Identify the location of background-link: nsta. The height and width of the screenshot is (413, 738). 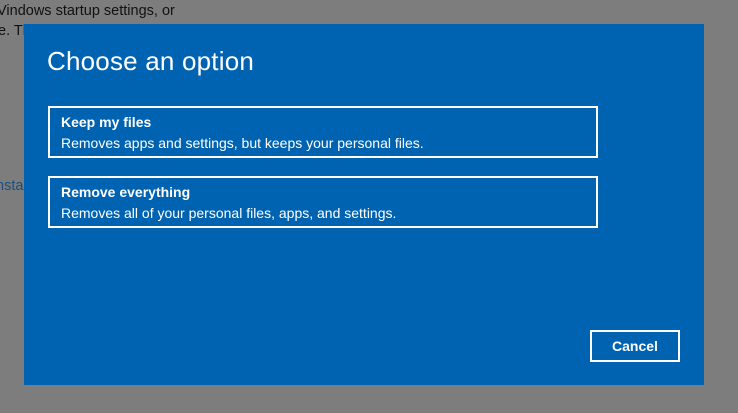
(12, 186).